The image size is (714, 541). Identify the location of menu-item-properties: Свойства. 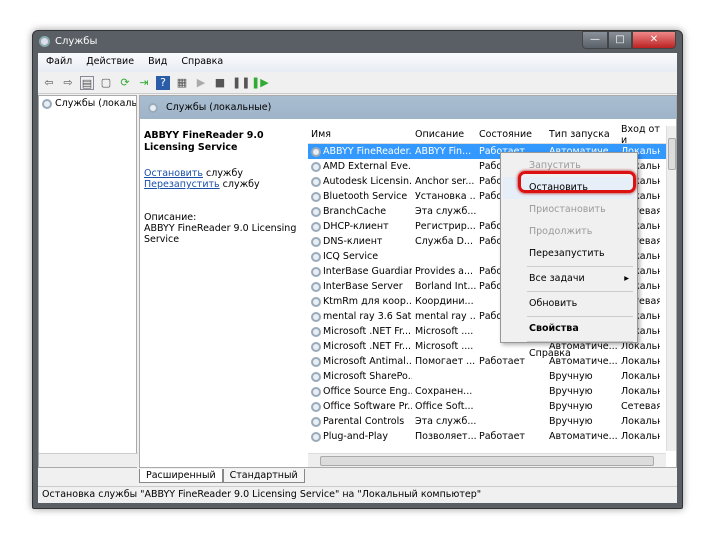
(569, 329).